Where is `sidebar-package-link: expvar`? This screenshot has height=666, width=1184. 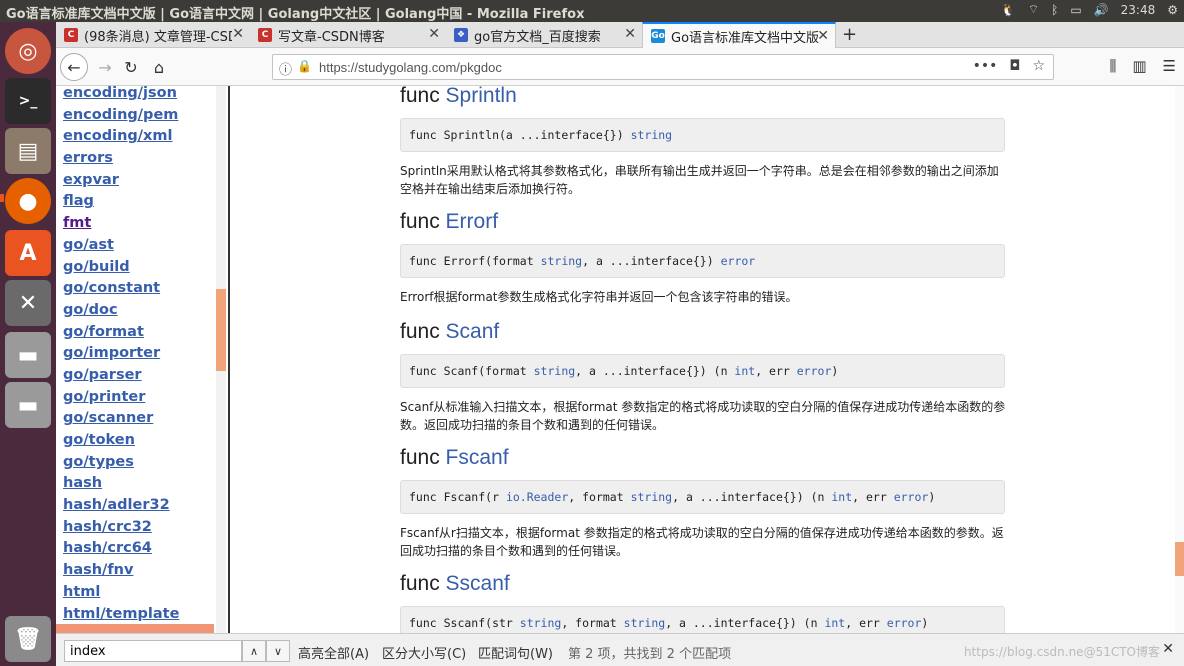
sidebar-package-link: expvar is located at coordinates (121, 181).